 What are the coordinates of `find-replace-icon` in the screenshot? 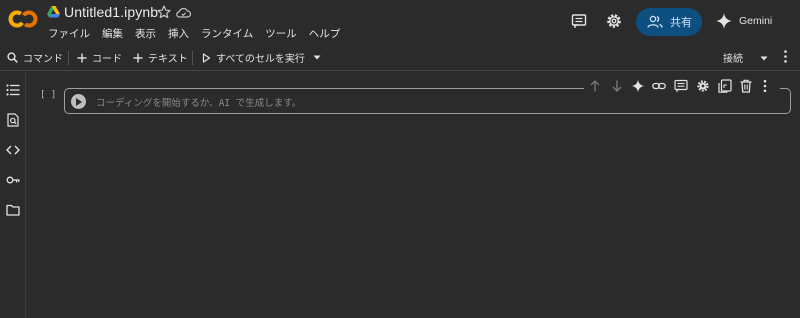 It's located at (13, 120).